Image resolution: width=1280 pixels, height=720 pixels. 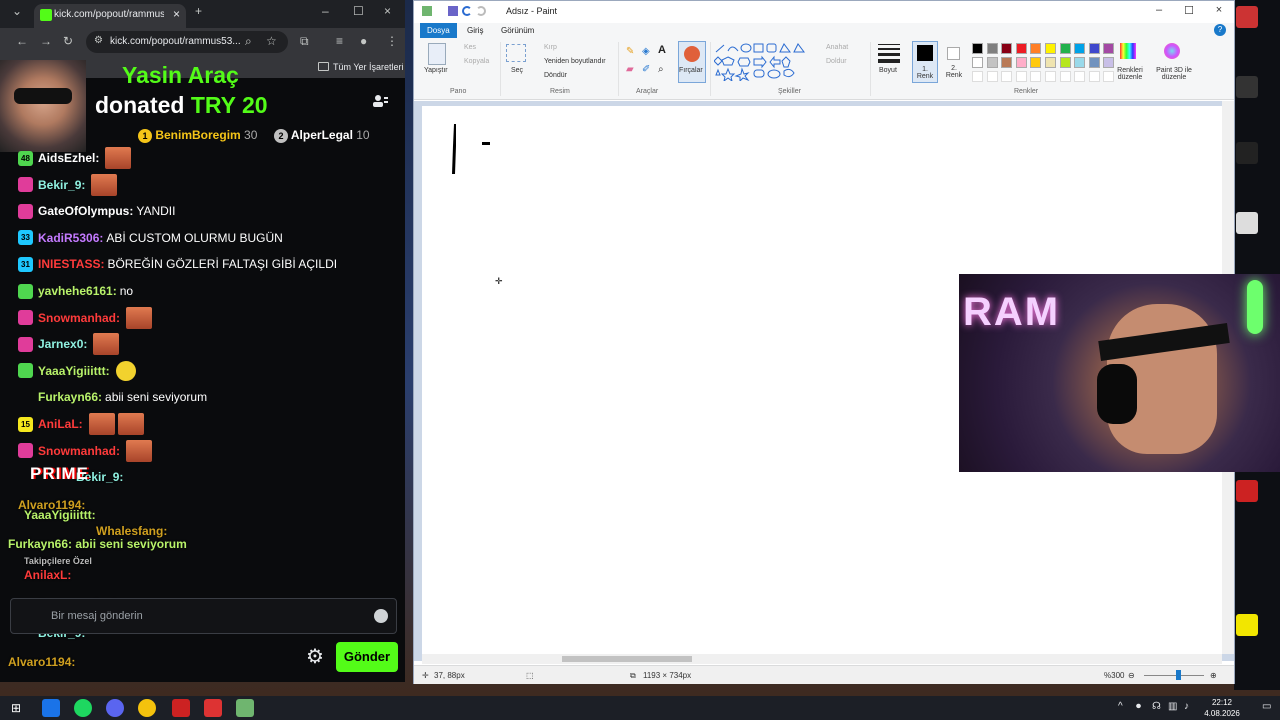 What do you see at coordinates (98, 40) in the screenshot?
I see `site-info-icon: ⚙` at bounding box center [98, 40].